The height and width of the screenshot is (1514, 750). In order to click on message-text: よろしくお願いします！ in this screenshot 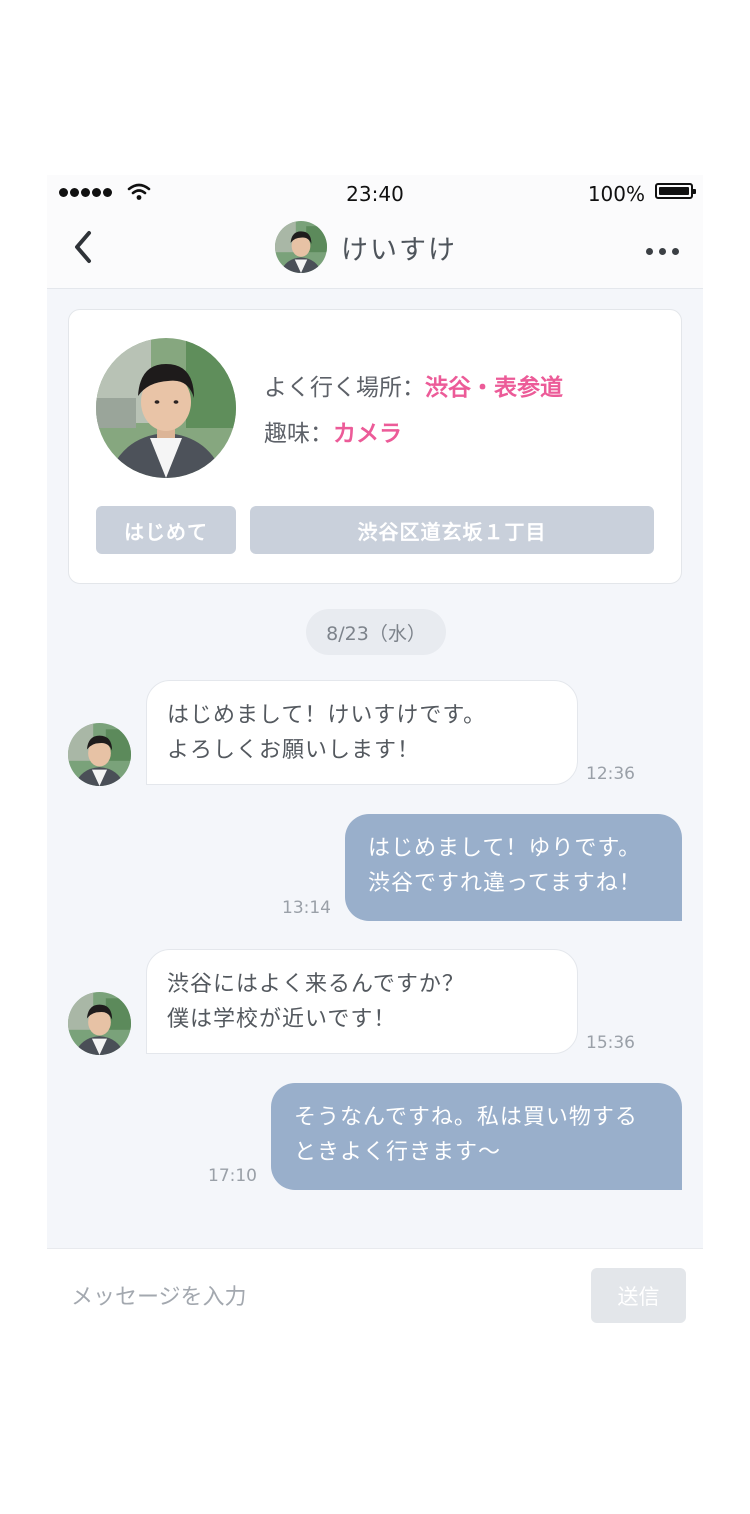, I will do `click(294, 750)`.